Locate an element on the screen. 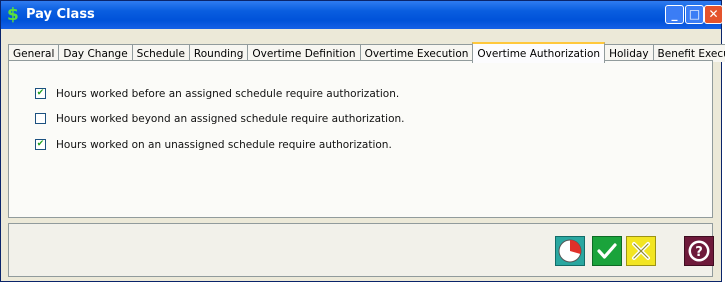  tab-overtime-authorization: Overtime Authorization is located at coordinates (539, 52).